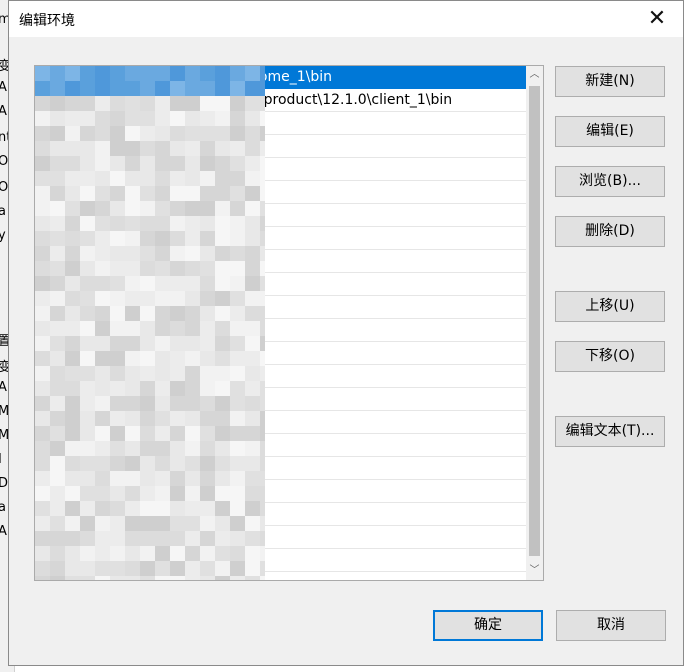  What do you see at coordinates (4, 483) in the screenshot?
I see `background-text-fragment: D` at bounding box center [4, 483].